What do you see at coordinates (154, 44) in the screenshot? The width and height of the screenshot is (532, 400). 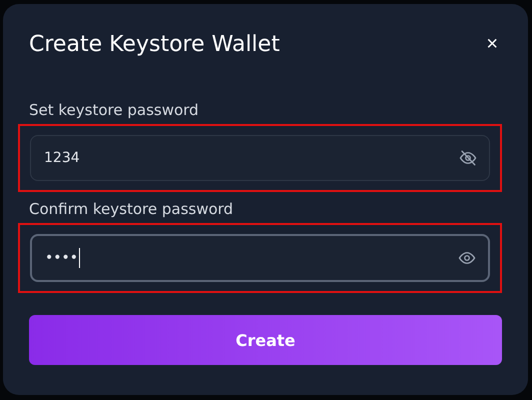 I see `dialog-title: Create Keystore Wallet` at bounding box center [154, 44].